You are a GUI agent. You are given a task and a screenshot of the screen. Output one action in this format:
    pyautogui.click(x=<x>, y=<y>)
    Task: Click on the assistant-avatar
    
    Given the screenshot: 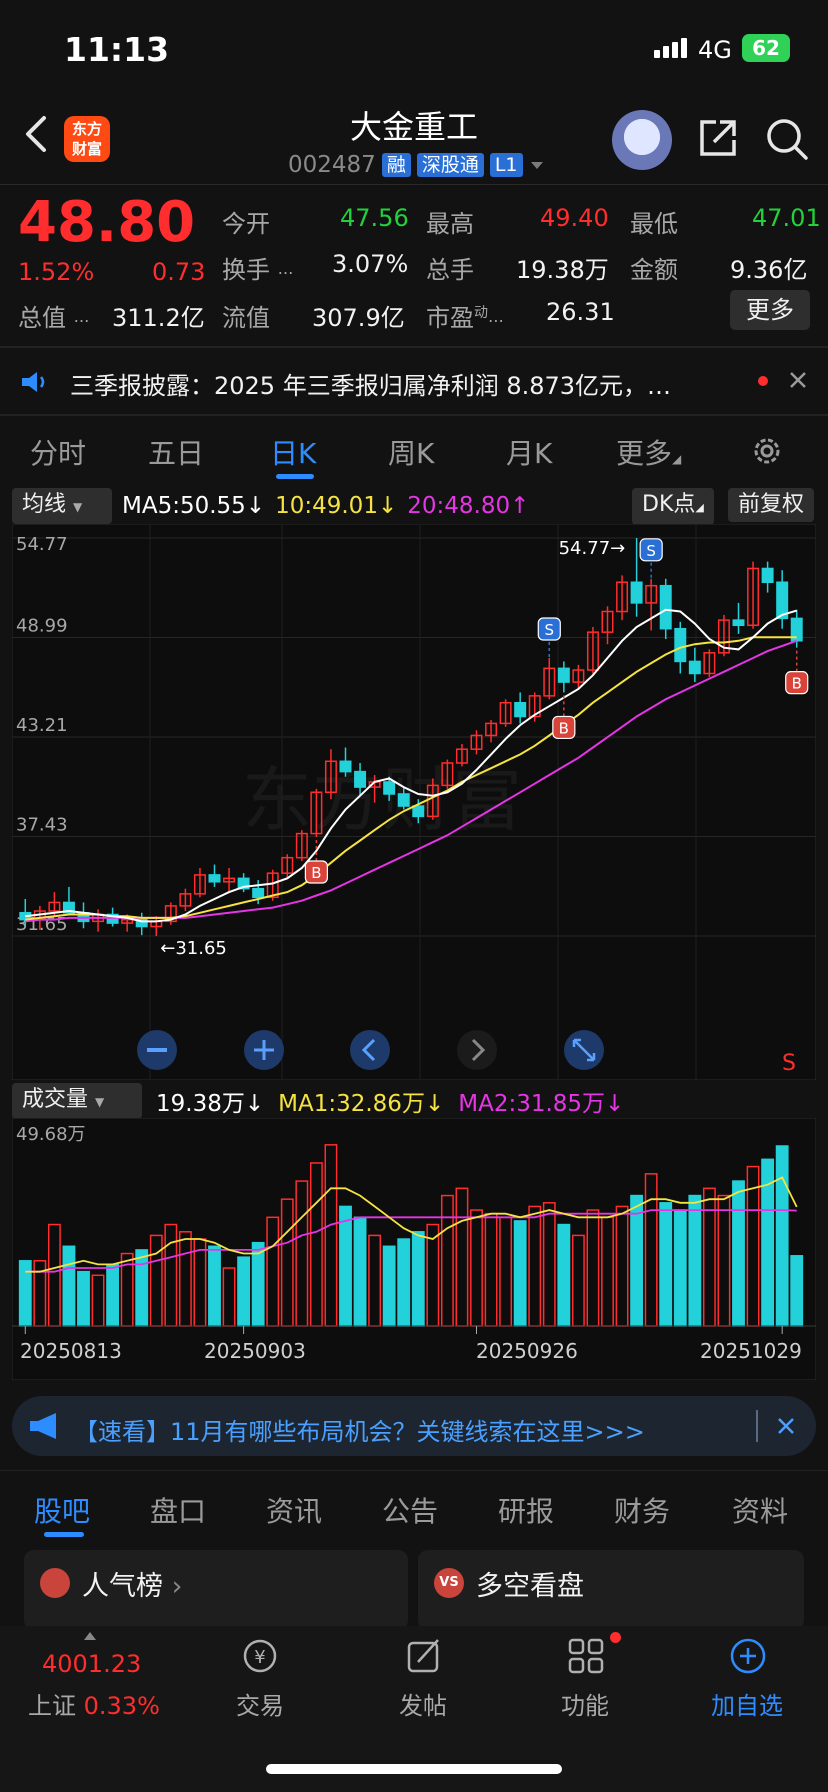 What is the action you would take?
    pyautogui.click(x=642, y=140)
    